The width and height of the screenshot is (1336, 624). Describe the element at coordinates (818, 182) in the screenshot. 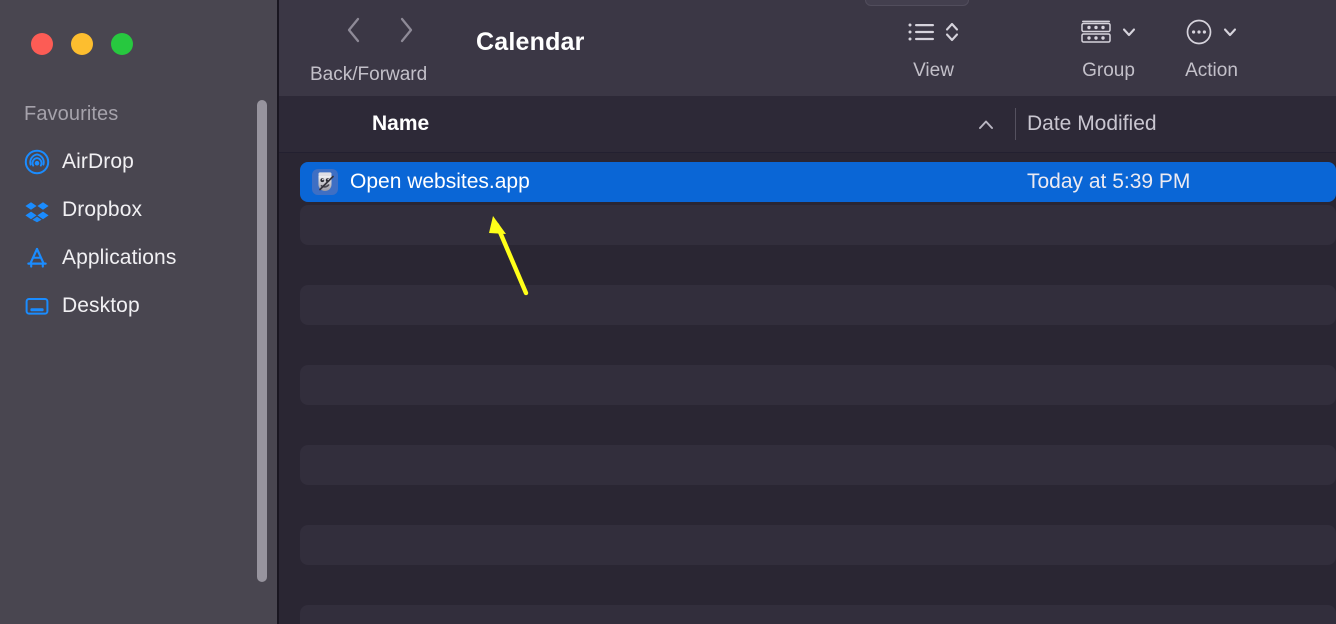

I see `table-row: Open websites.app Today at 5:39 PM` at that location.